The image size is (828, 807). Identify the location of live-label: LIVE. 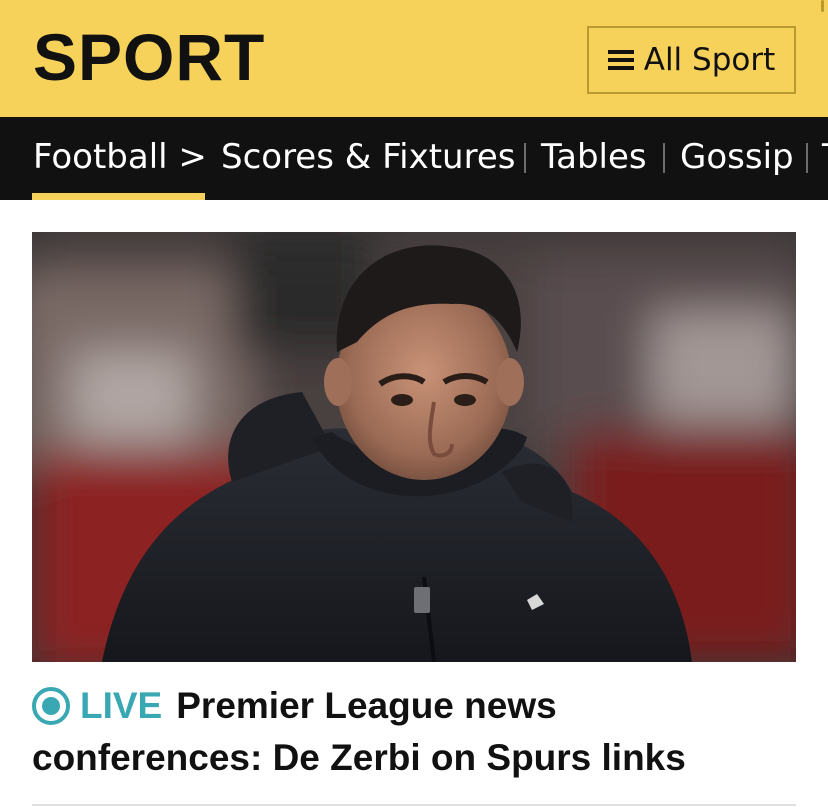
(121, 705).